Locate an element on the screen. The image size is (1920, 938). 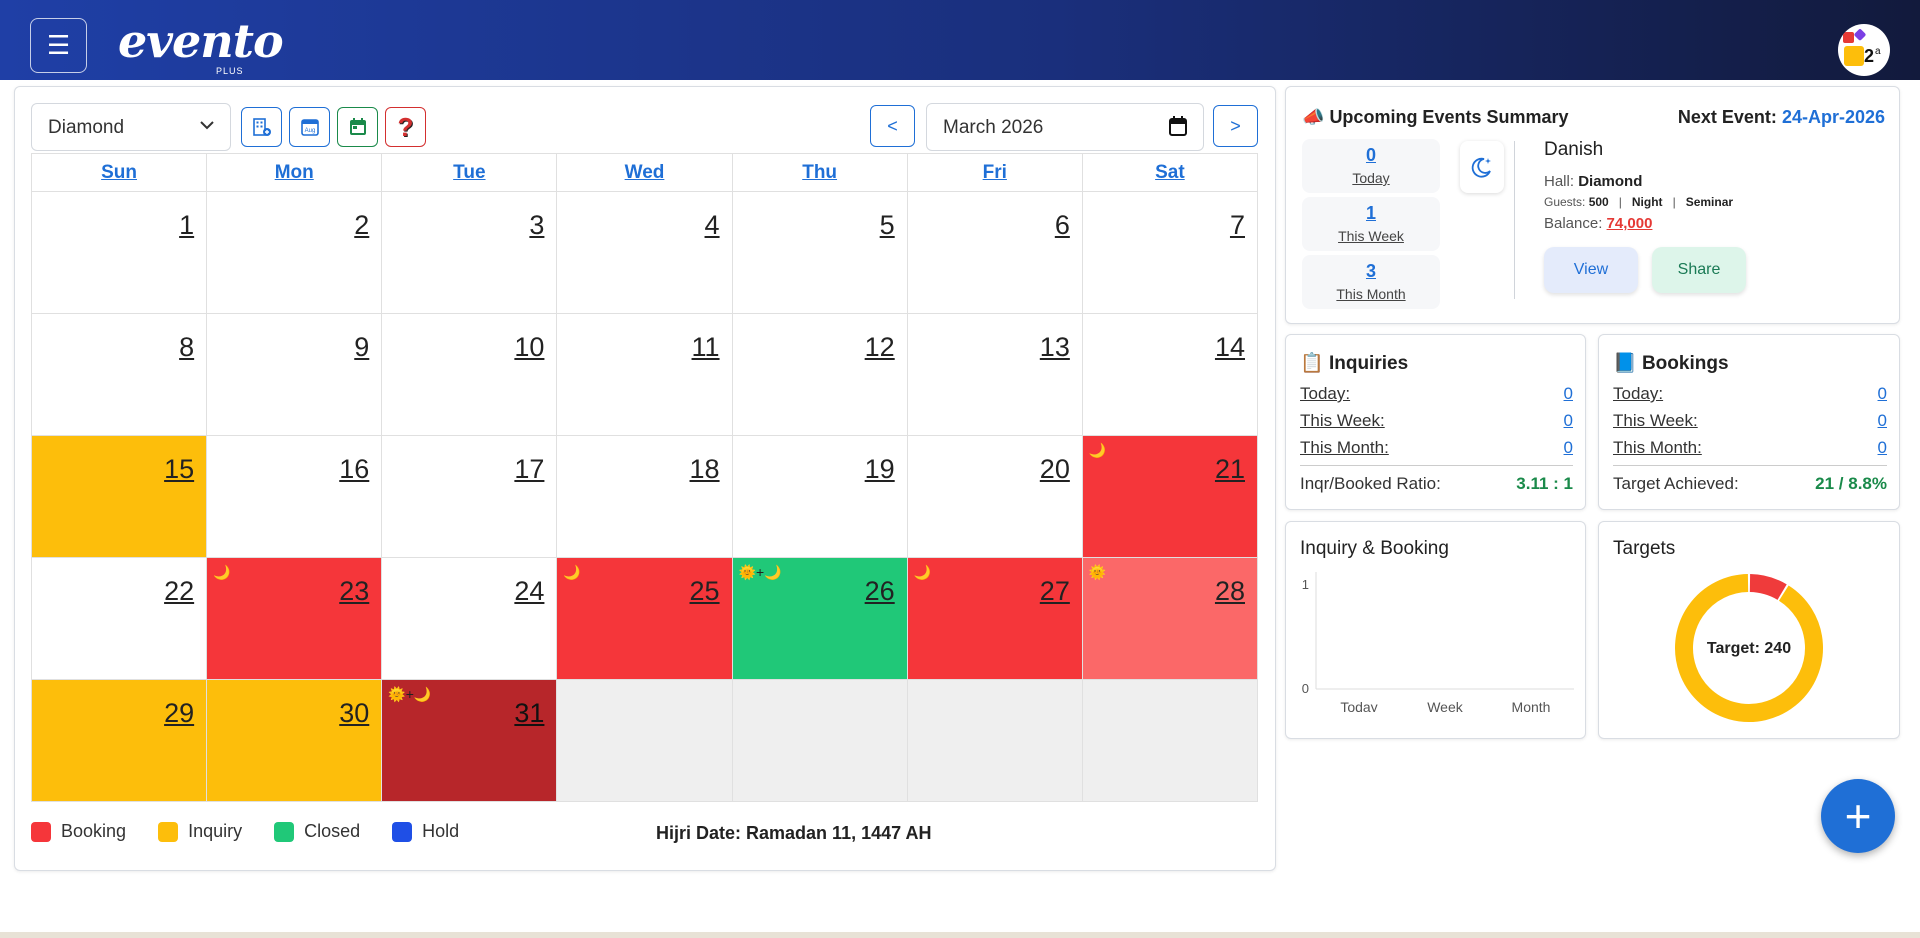
bookings-week-value: 0 is located at coordinates (1882, 421).